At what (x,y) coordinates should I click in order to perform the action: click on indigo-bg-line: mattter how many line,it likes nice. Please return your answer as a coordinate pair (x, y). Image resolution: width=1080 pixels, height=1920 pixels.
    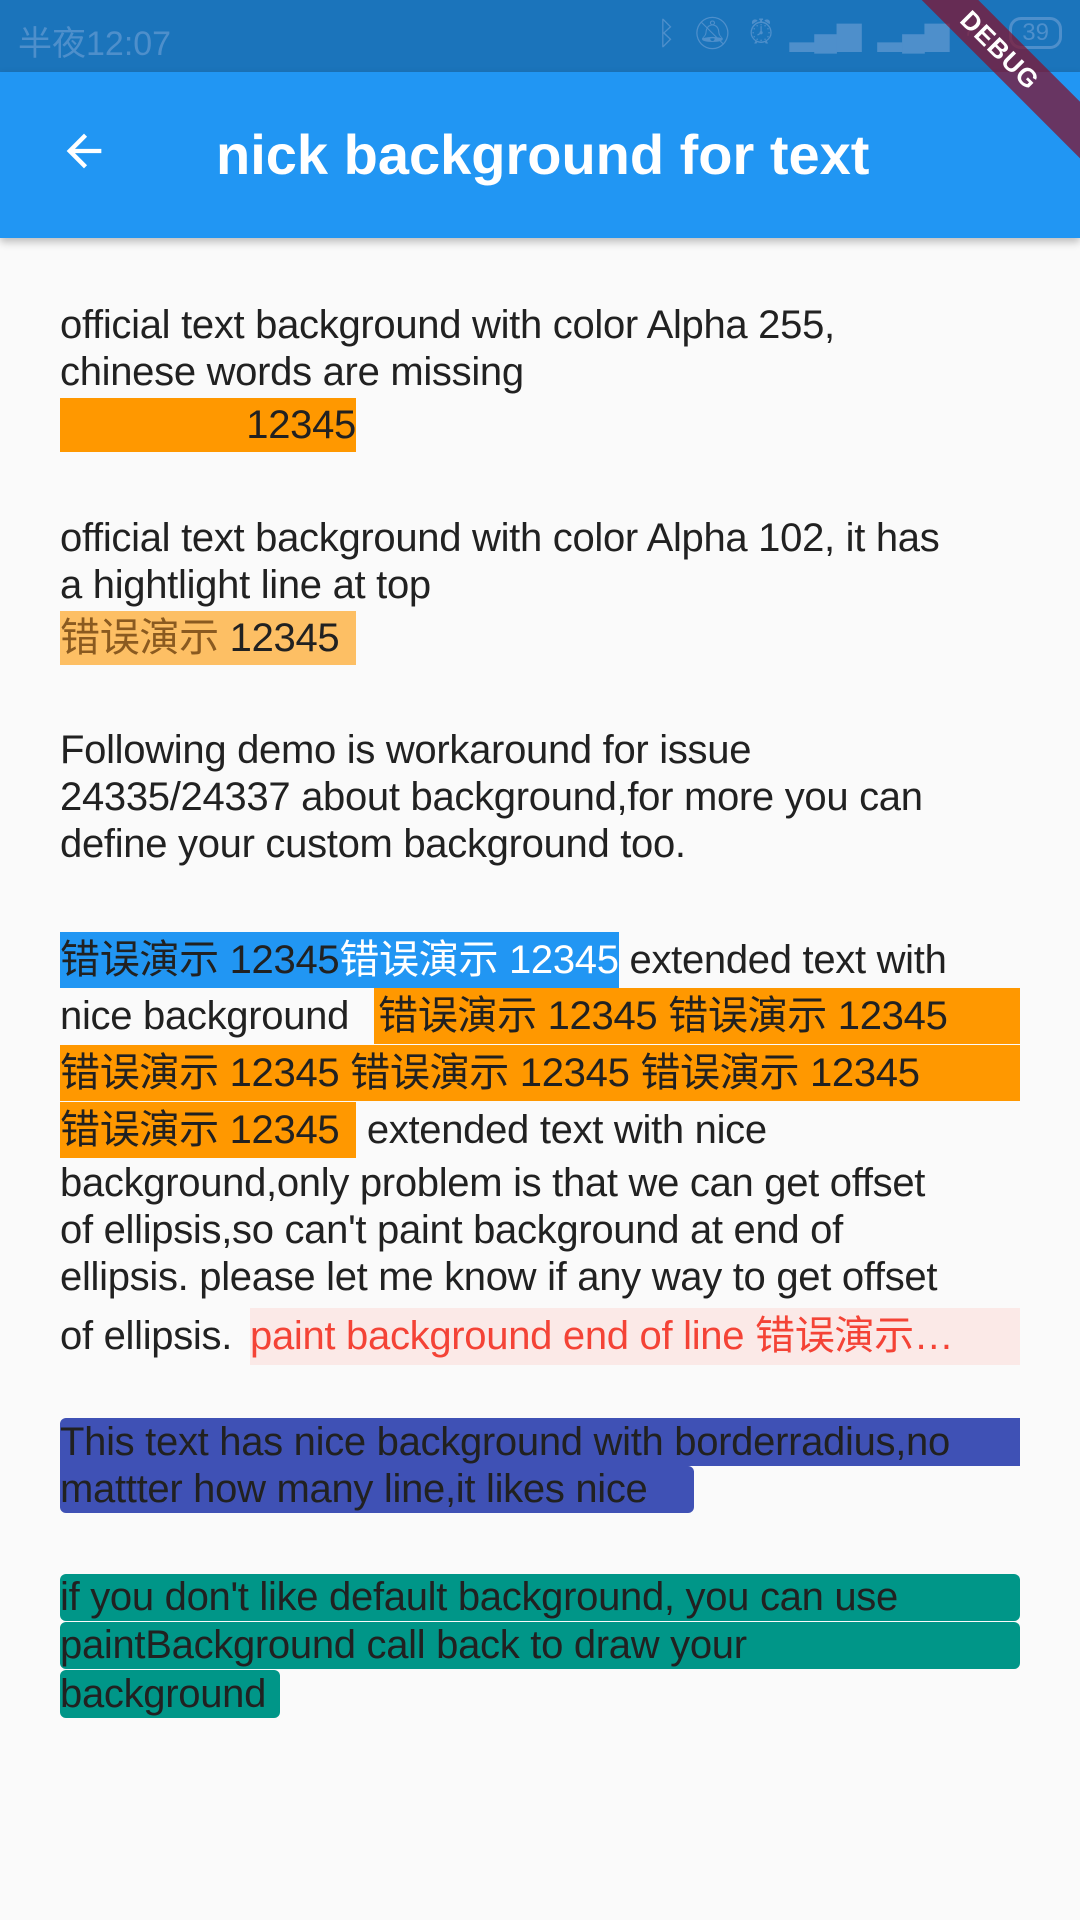
    Looking at the image, I should click on (377, 1489).